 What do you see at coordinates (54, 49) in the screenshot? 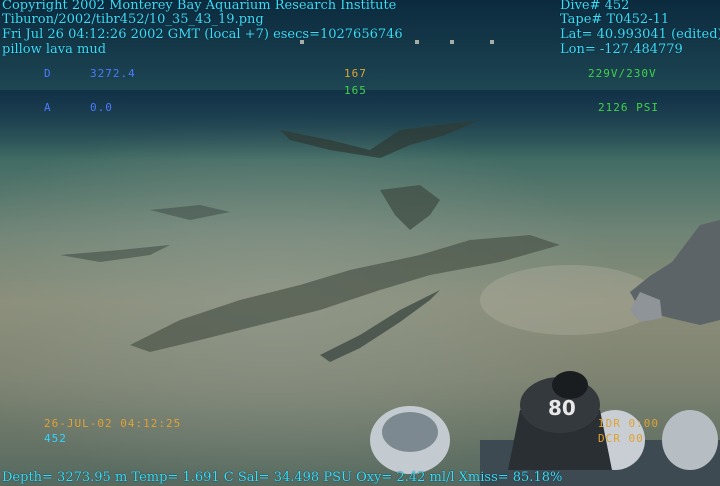
I see `description-text: pillow lava mud` at bounding box center [54, 49].